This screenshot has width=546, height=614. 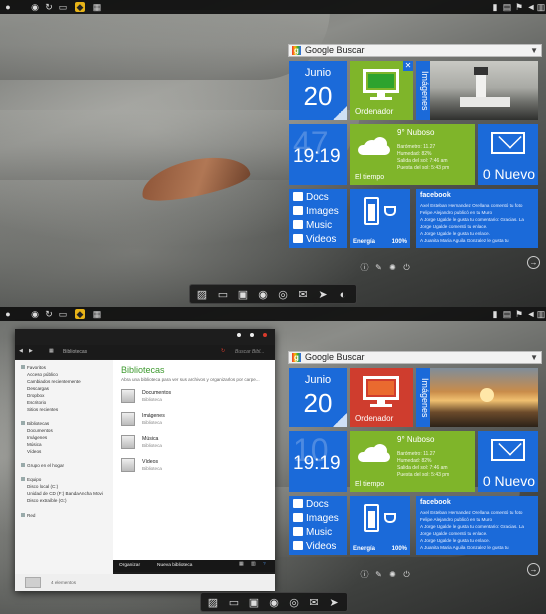 I want to click on organize-button: Organizar, so click(x=129, y=565).